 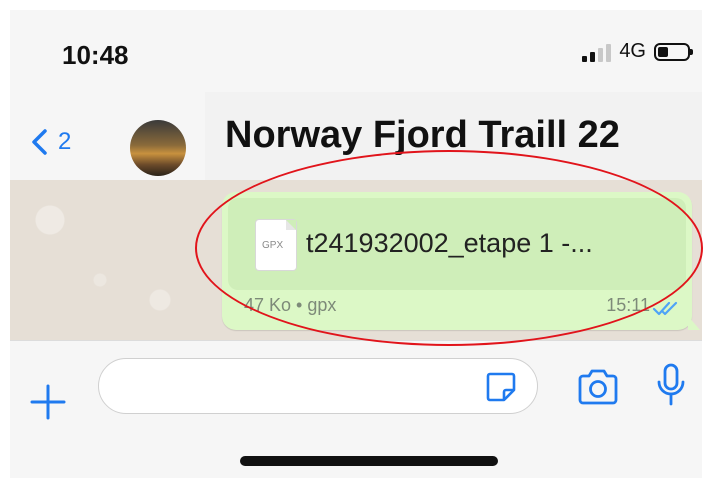 What do you see at coordinates (356, 340) in the screenshot?
I see `divider` at bounding box center [356, 340].